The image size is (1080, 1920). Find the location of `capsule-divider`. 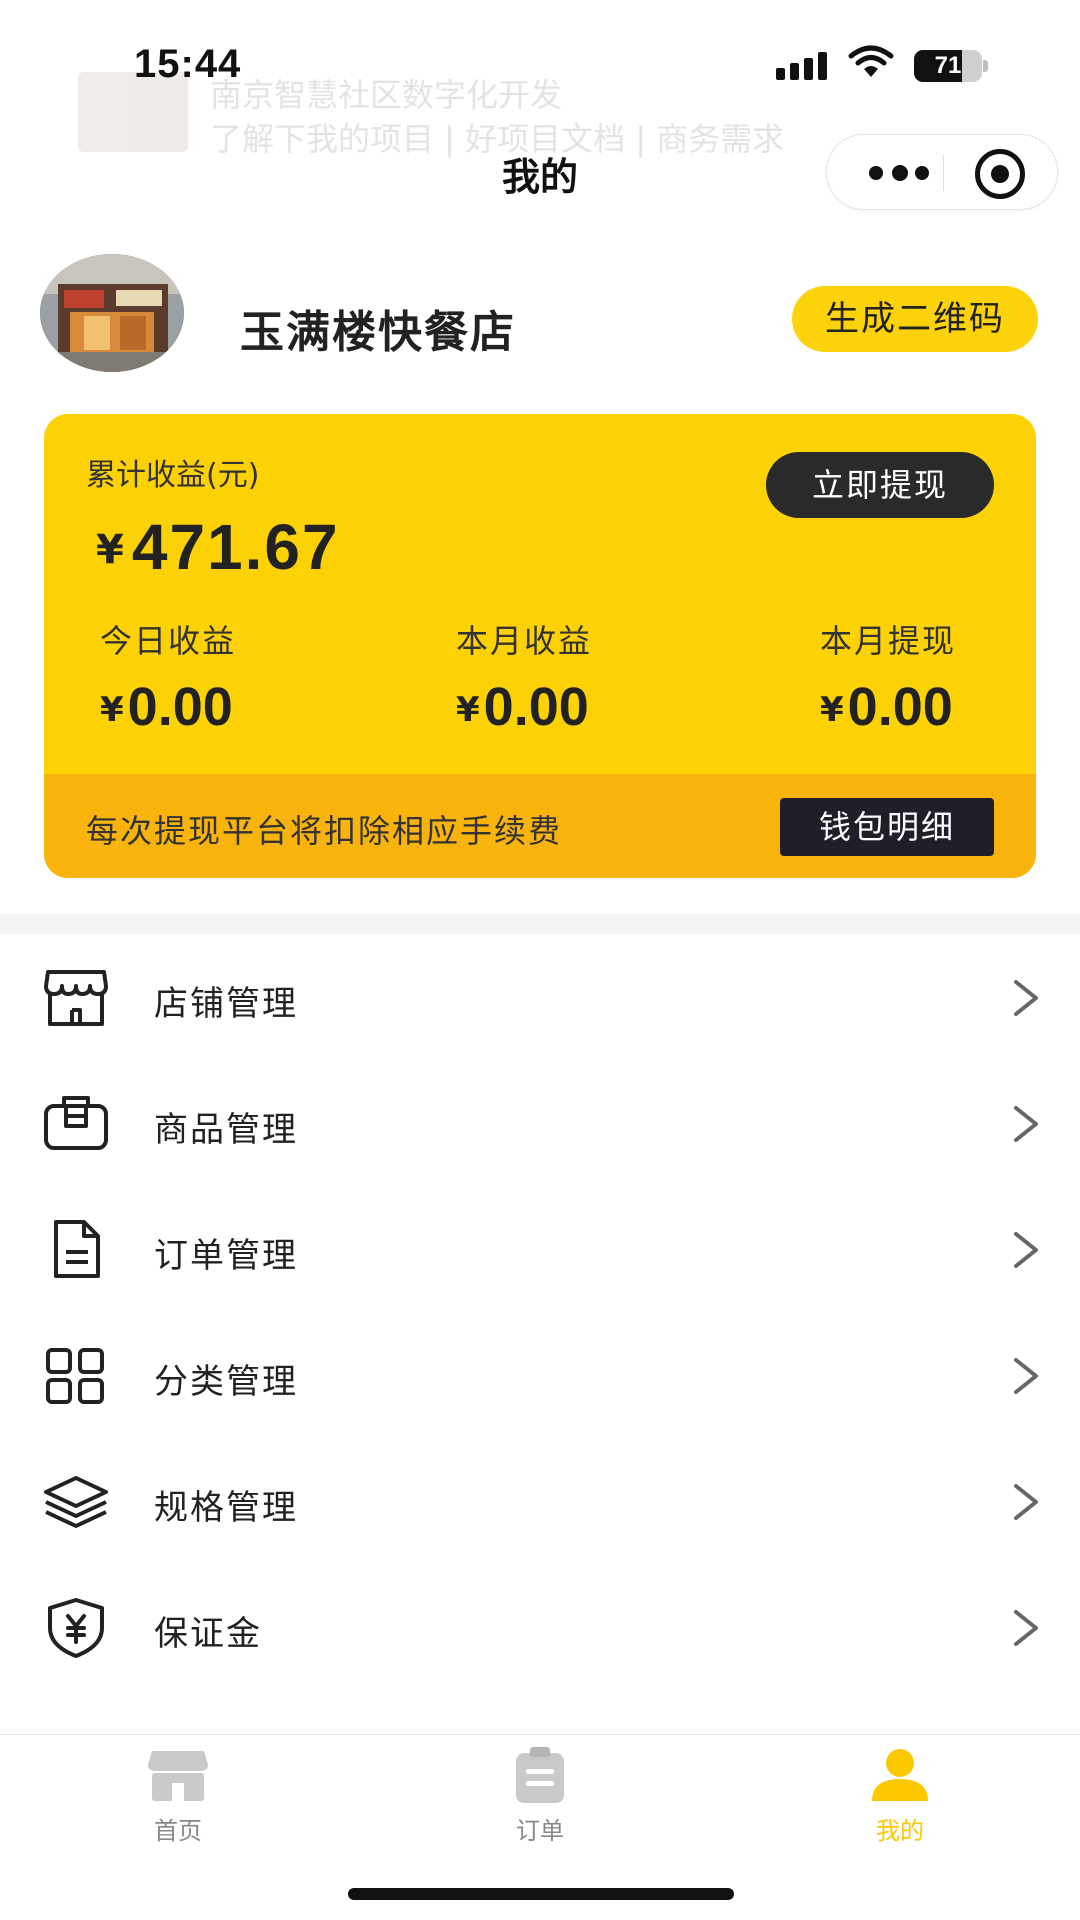

capsule-divider is located at coordinates (943, 173).